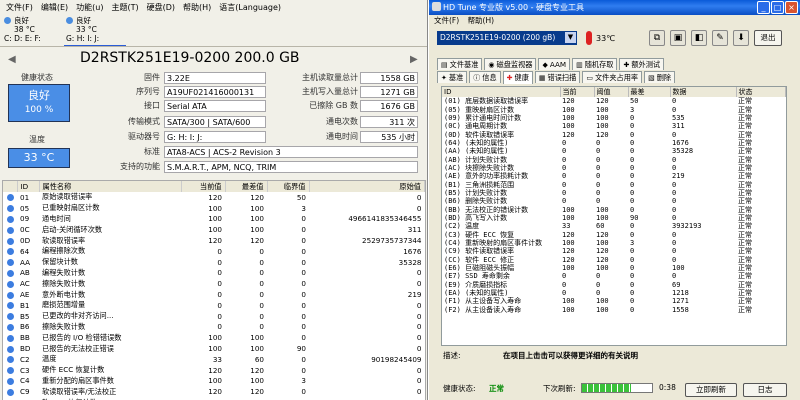 The width and height of the screenshot is (800, 400). Describe the element at coordinates (614, 251) in the screenshot. I see `table-row: (C9) 软件读取错误率 120 120 0 0 正常` at that location.